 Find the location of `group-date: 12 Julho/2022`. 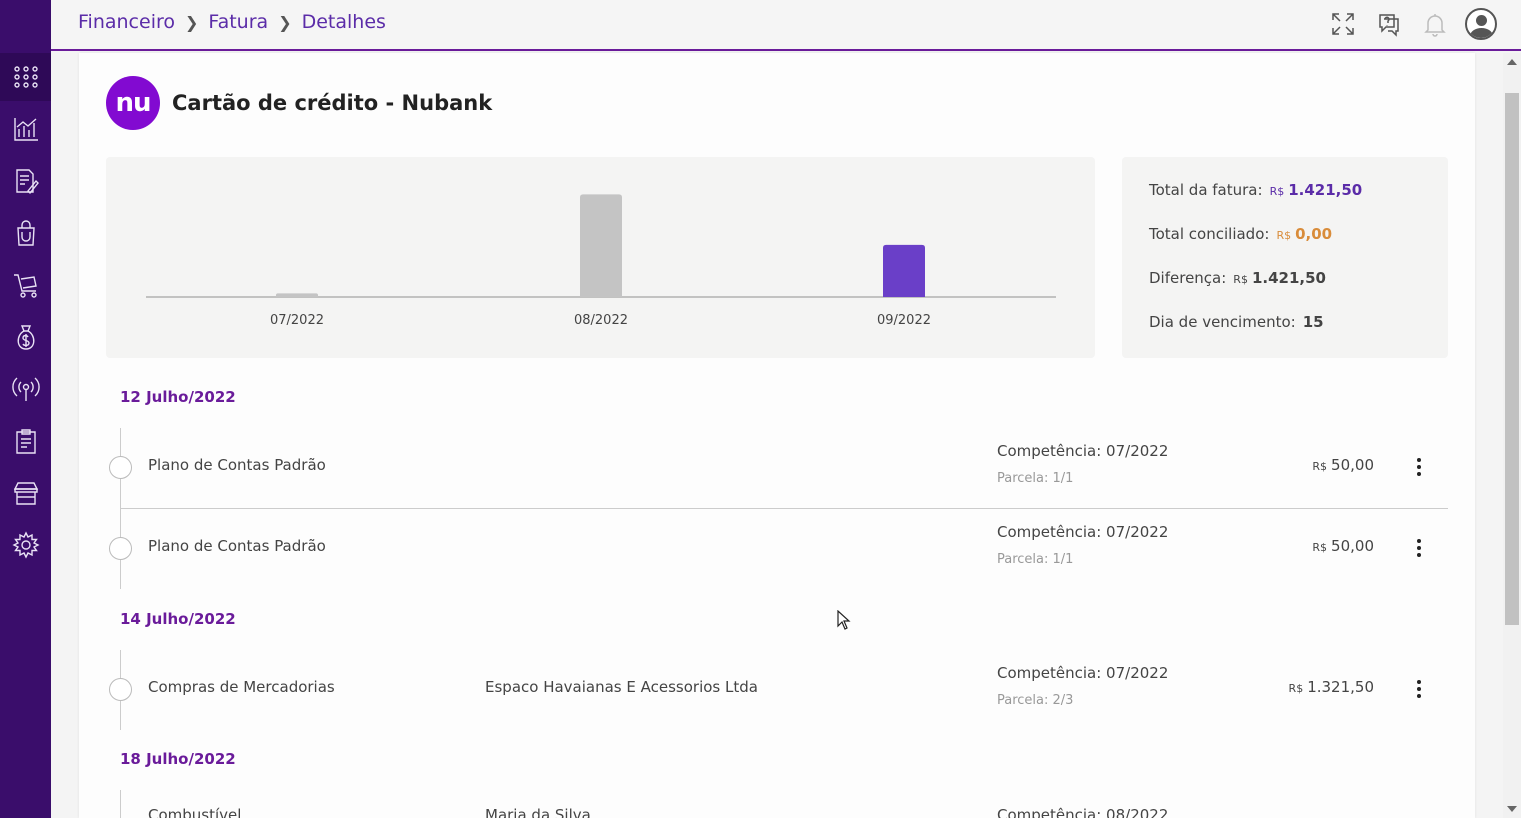

group-date: 12 Julho/2022 is located at coordinates (178, 397).